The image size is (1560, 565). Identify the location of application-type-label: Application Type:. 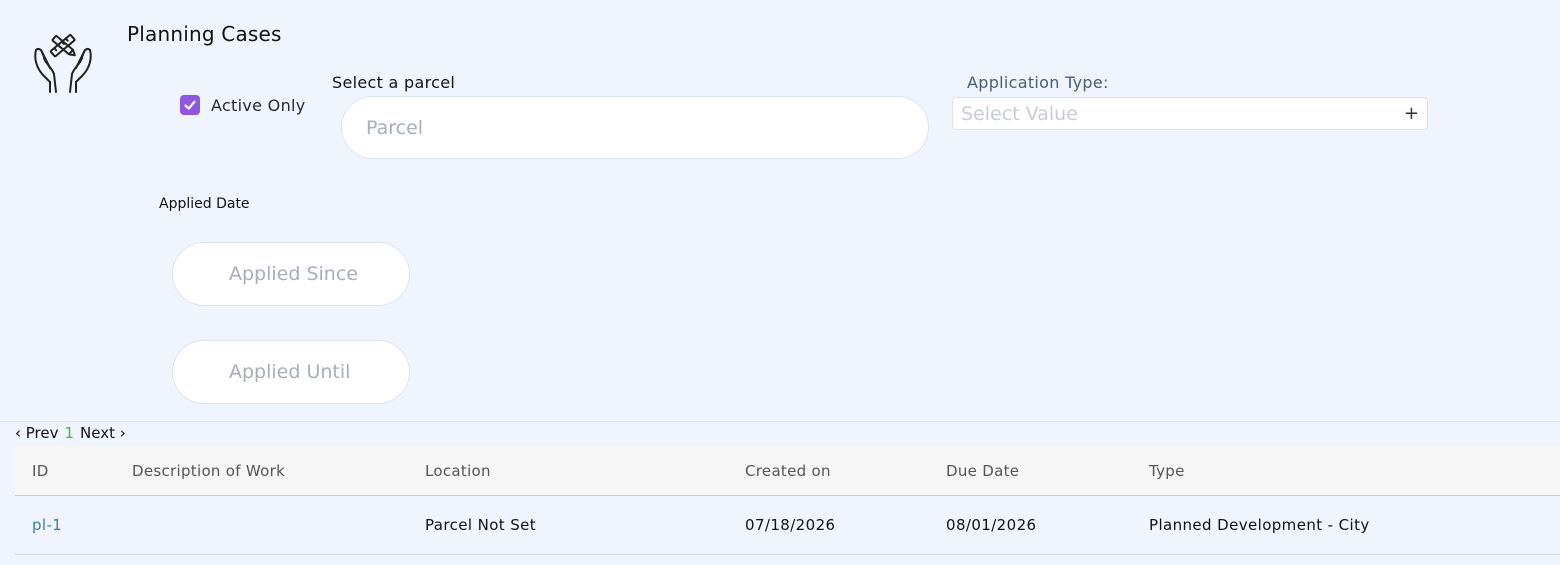
(1038, 82).